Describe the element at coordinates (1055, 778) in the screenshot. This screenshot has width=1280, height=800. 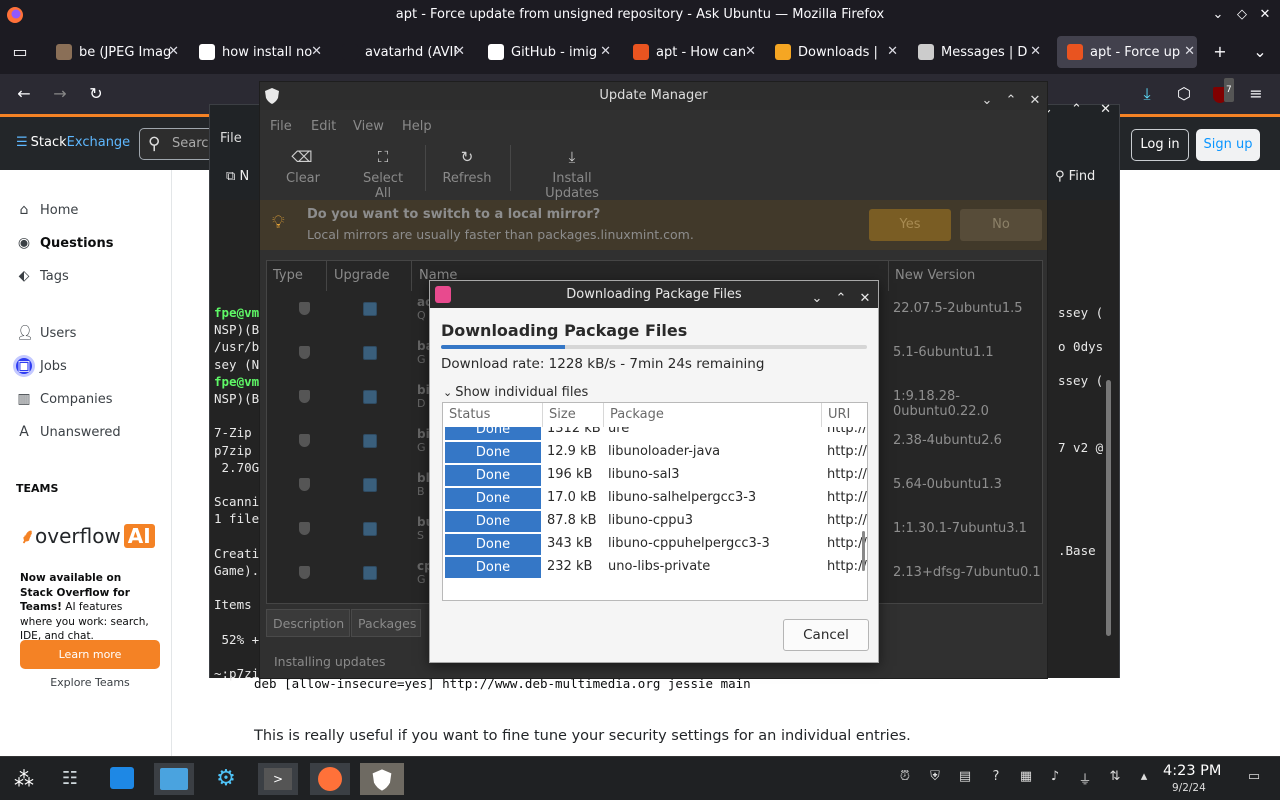
I see `volume-muted-icon: ♪` at that location.